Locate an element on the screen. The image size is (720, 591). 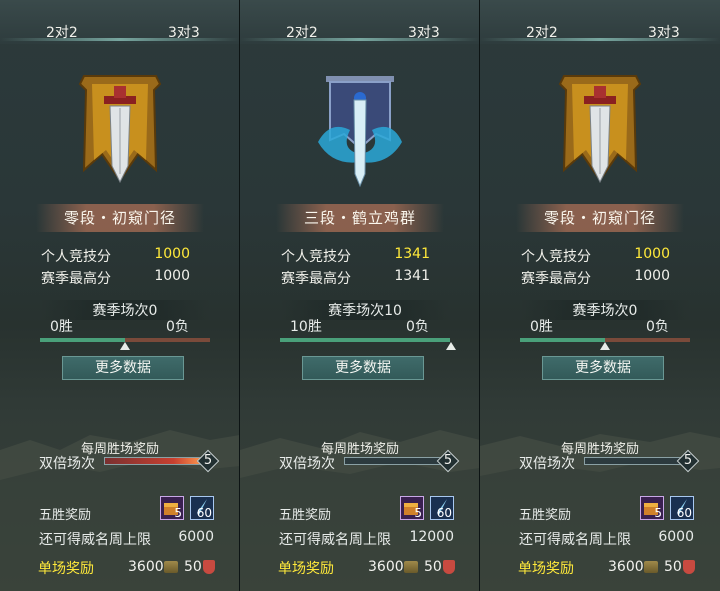
personal-score-value: 1341 is located at coordinates (412, 254).